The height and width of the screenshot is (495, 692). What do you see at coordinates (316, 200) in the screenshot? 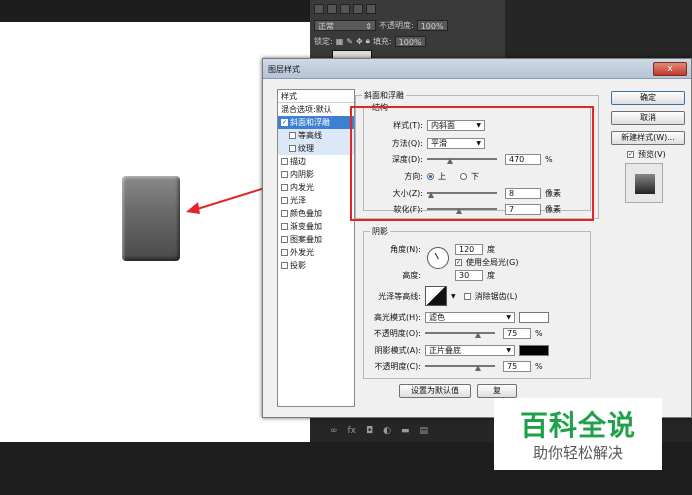
I see `style-item: 光泽` at bounding box center [316, 200].